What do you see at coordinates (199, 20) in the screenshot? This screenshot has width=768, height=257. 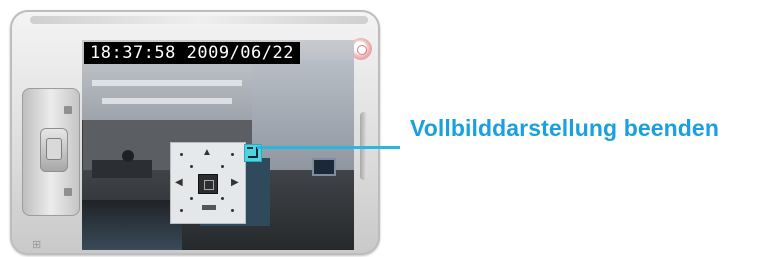 I see `device-top-rim` at bounding box center [199, 20].